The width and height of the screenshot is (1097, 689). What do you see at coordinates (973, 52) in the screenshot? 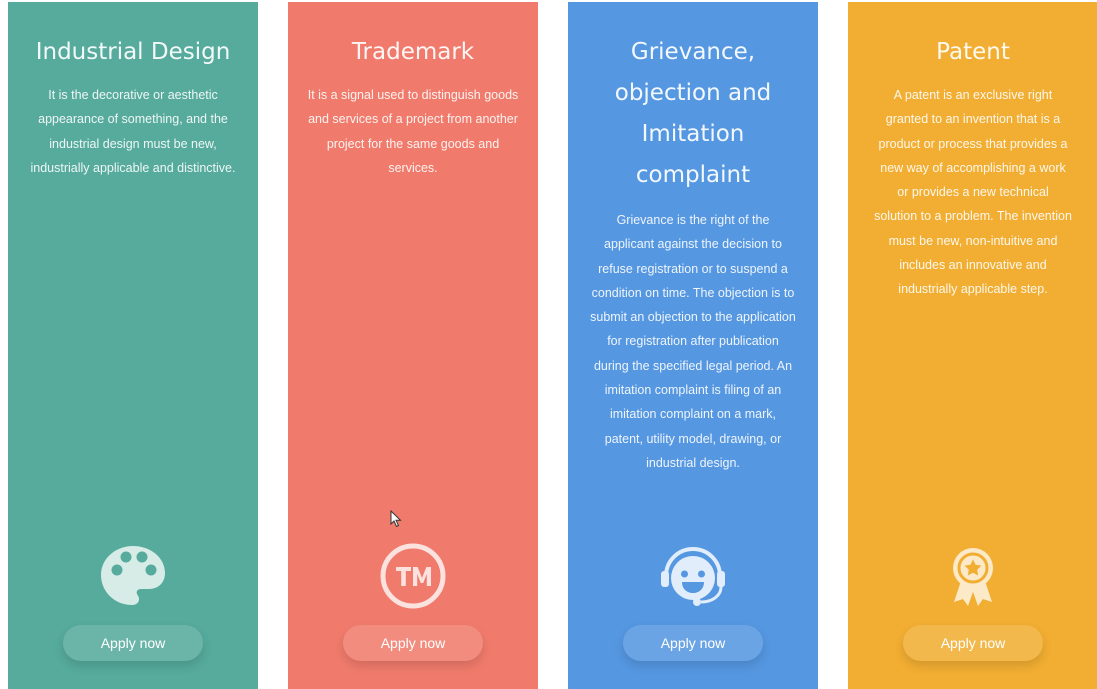
I see `card-title: Patent` at bounding box center [973, 52].